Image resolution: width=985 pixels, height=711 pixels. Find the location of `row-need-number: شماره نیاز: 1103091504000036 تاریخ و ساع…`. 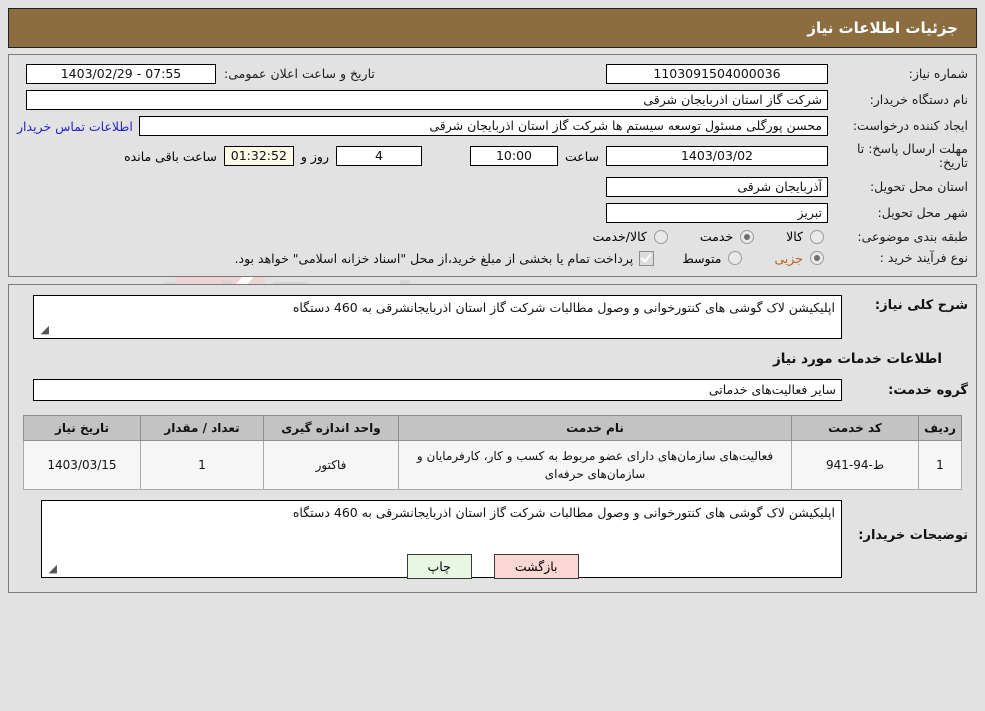

row-need-number: شماره نیاز: 1103091504000036 تاریخ و ساع… is located at coordinates (492, 74).